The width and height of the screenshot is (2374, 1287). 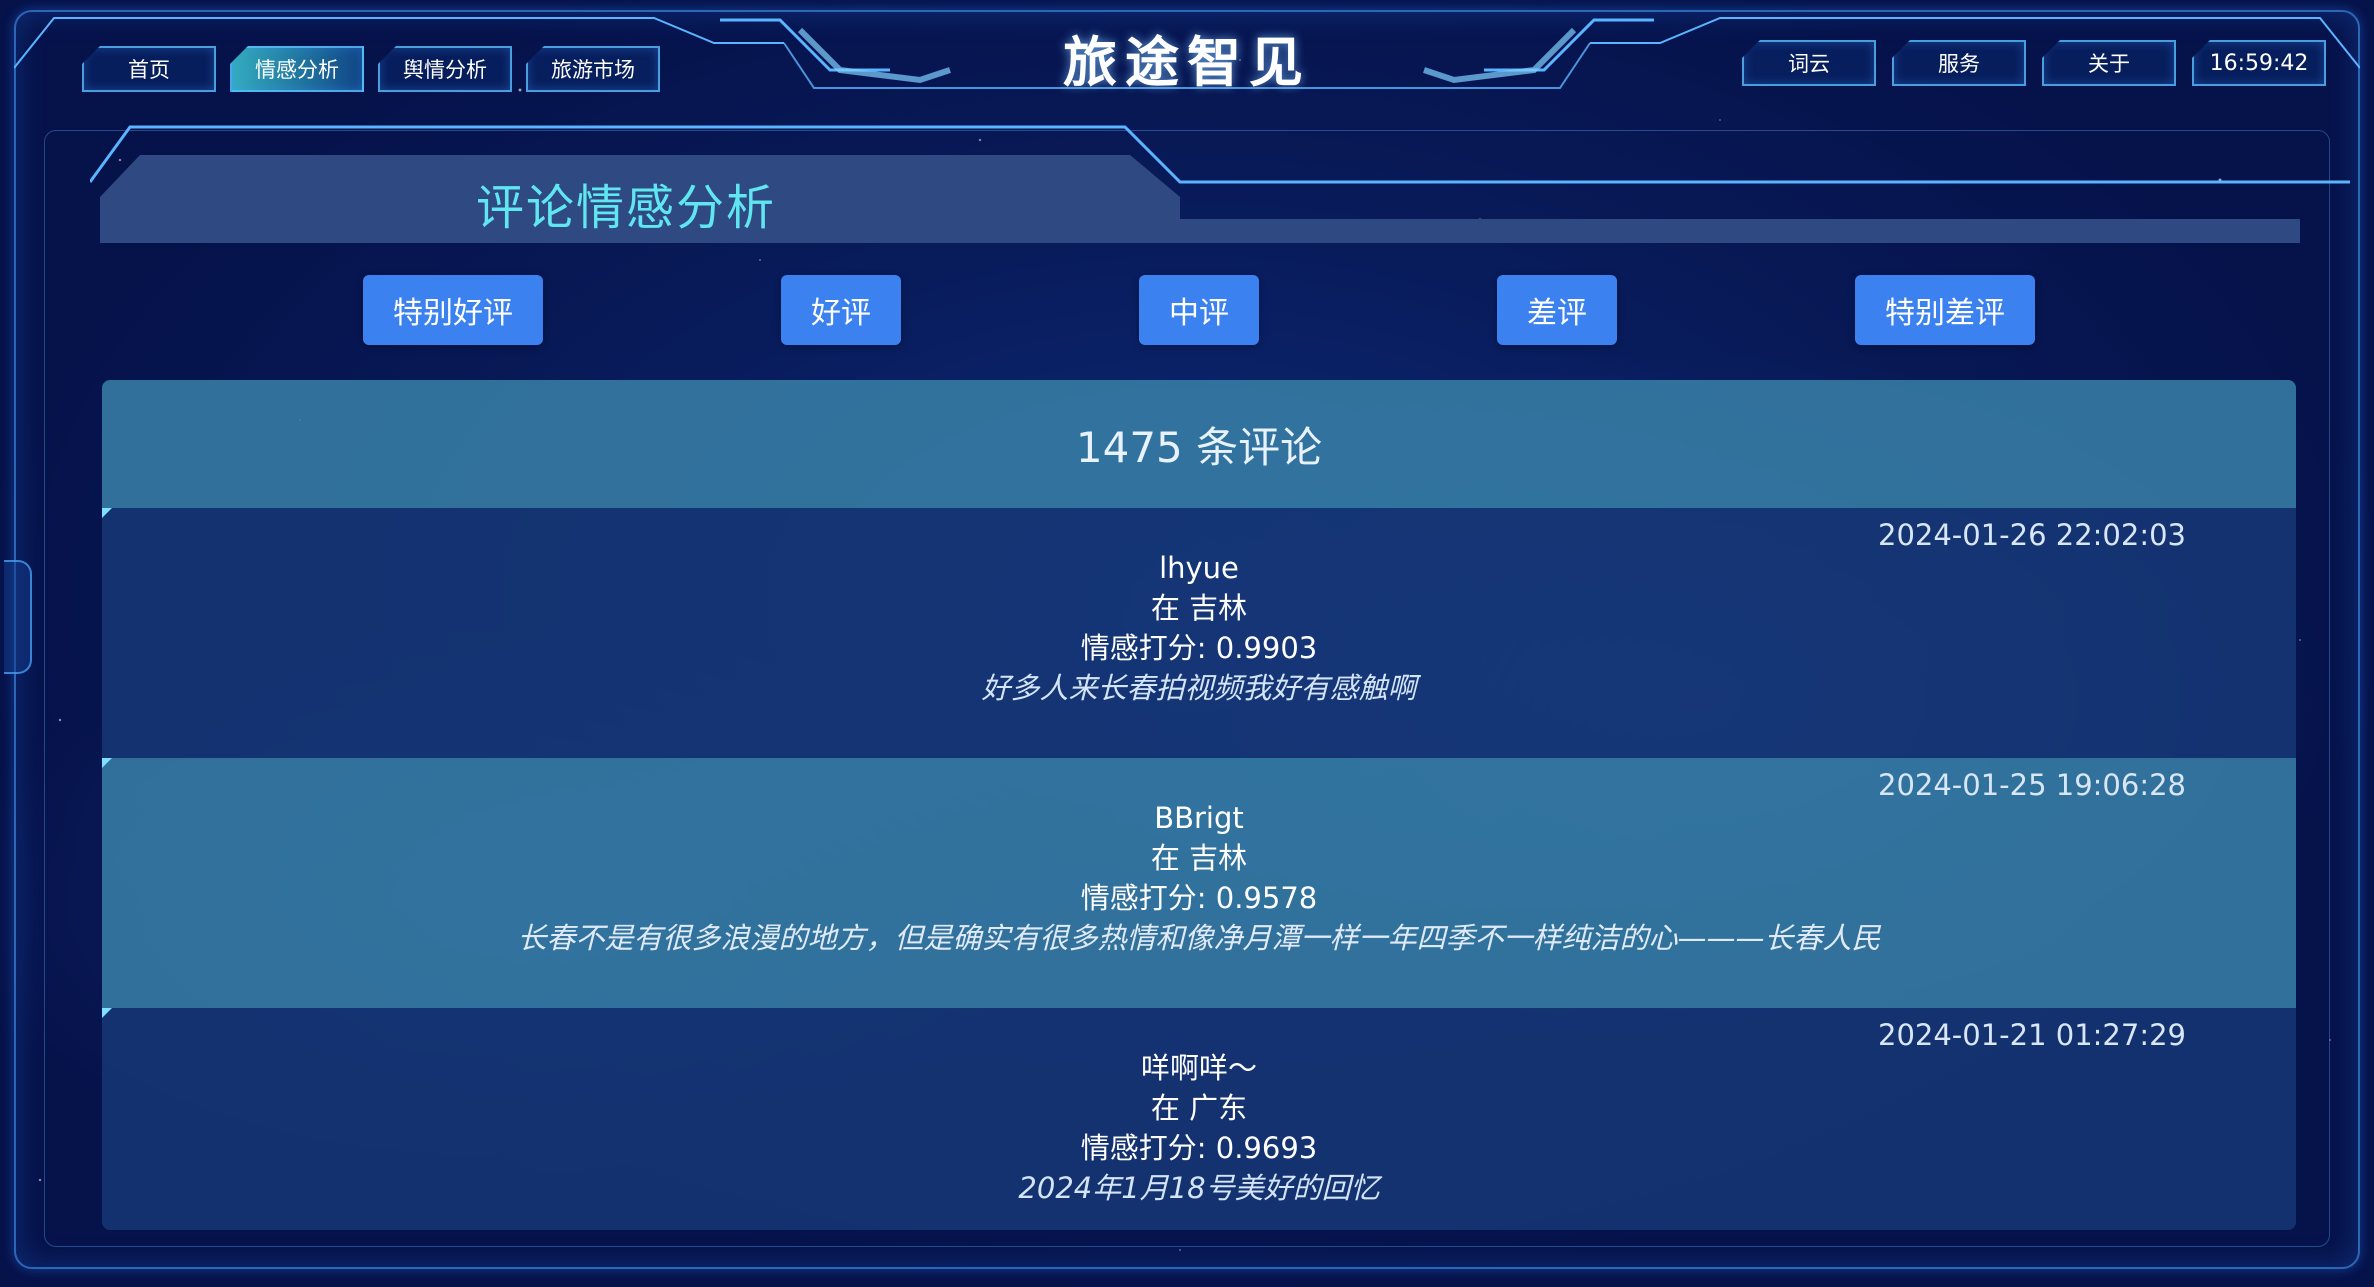 What do you see at coordinates (2032, 785) in the screenshot?
I see `comment-time: 2024-01-25 19:06:28` at bounding box center [2032, 785].